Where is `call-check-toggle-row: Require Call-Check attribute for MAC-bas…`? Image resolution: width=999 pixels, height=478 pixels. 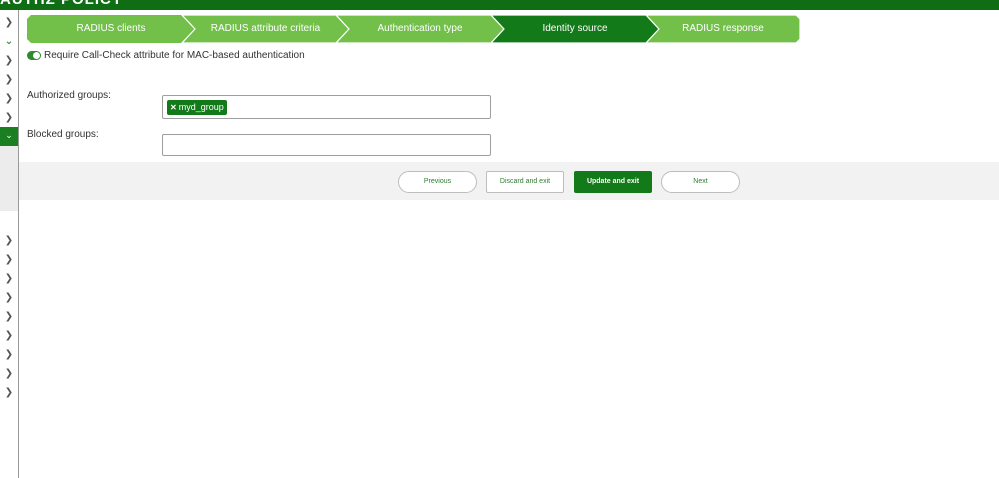
call-check-toggle-row: Require Call-Check attribute for MAC-bas… is located at coordinates (166, 55).